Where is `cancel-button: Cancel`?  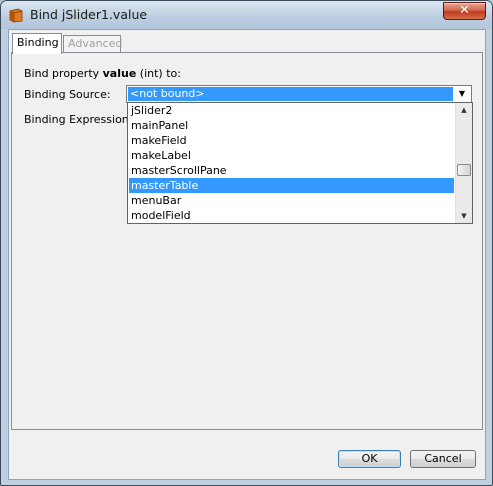 cancel-button: Cancel is located at coordinates (443, 459).